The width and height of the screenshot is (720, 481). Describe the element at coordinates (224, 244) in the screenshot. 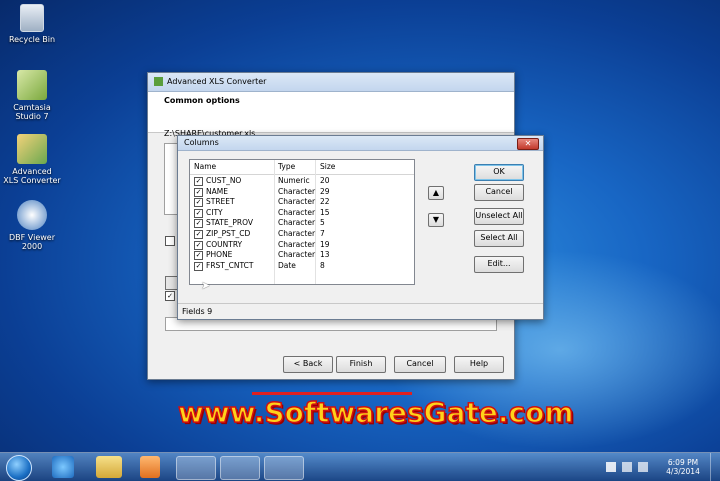

I see `row-name: COUNTRY` at that location.